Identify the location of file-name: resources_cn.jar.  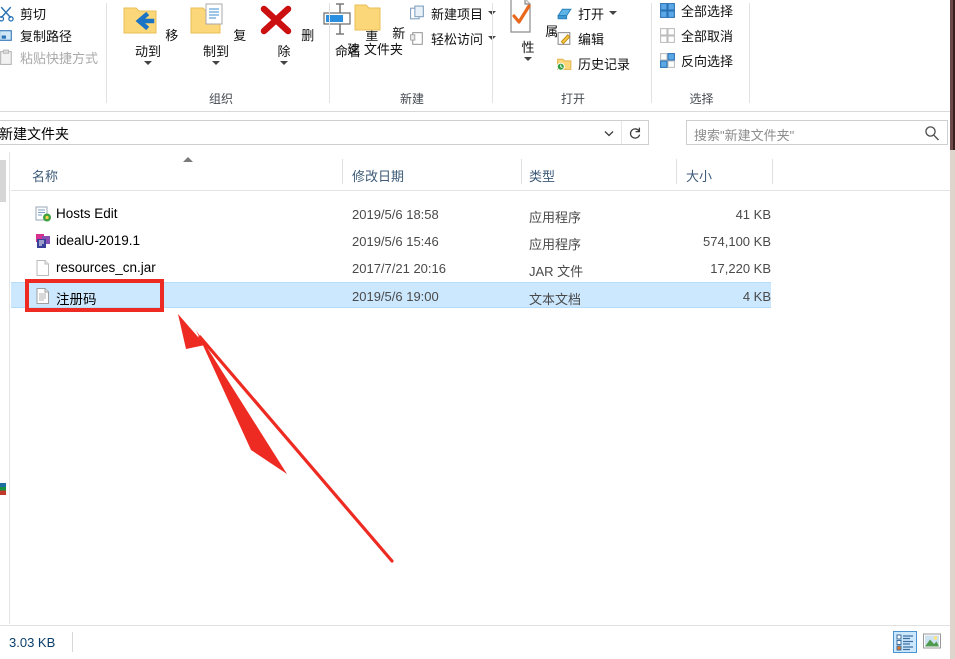
(106, 267).